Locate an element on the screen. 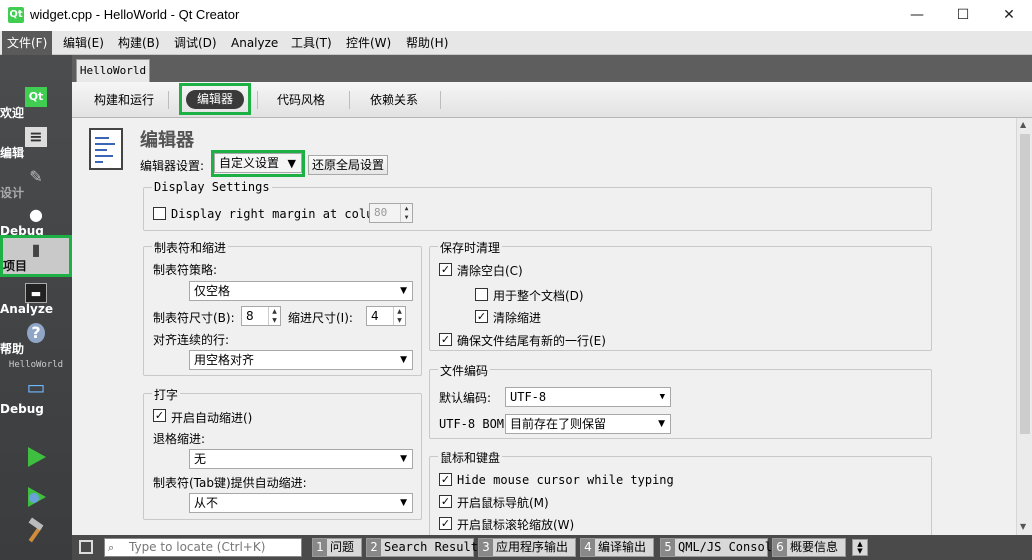 The image size is (1032, 560). help-icon: ? is located at coordinates (36, 333).